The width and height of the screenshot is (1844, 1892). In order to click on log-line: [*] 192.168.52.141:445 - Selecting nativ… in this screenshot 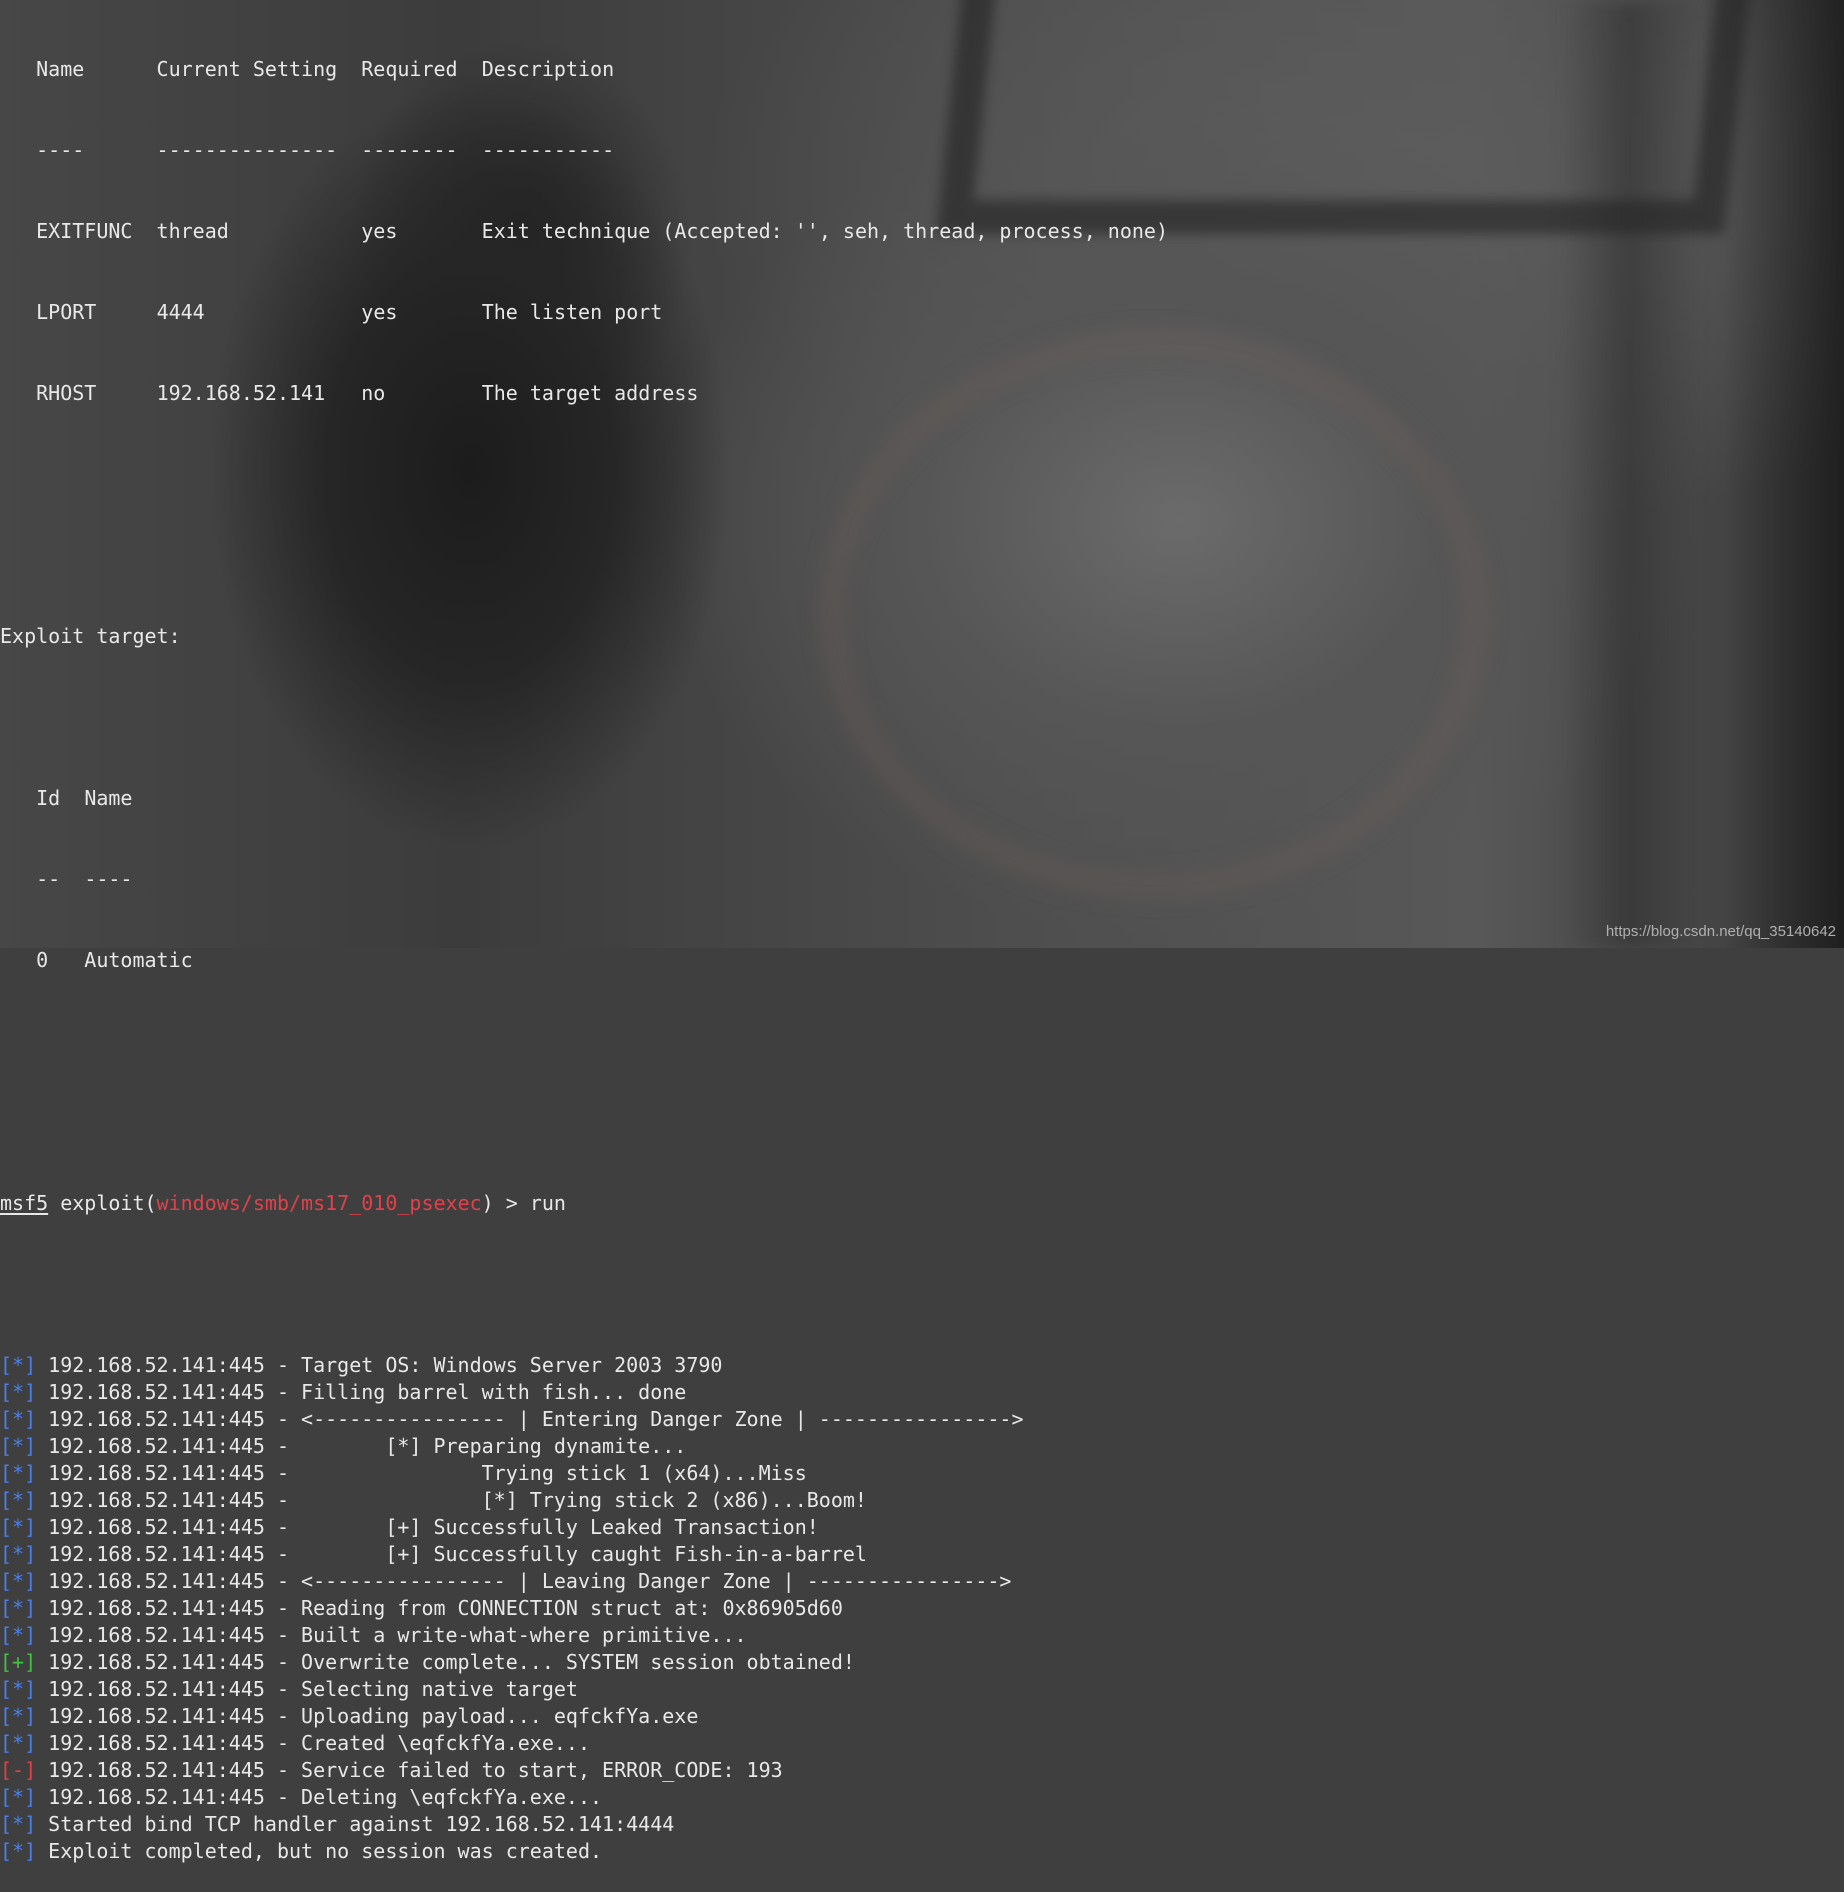, I will do `click(922, 1689)`.